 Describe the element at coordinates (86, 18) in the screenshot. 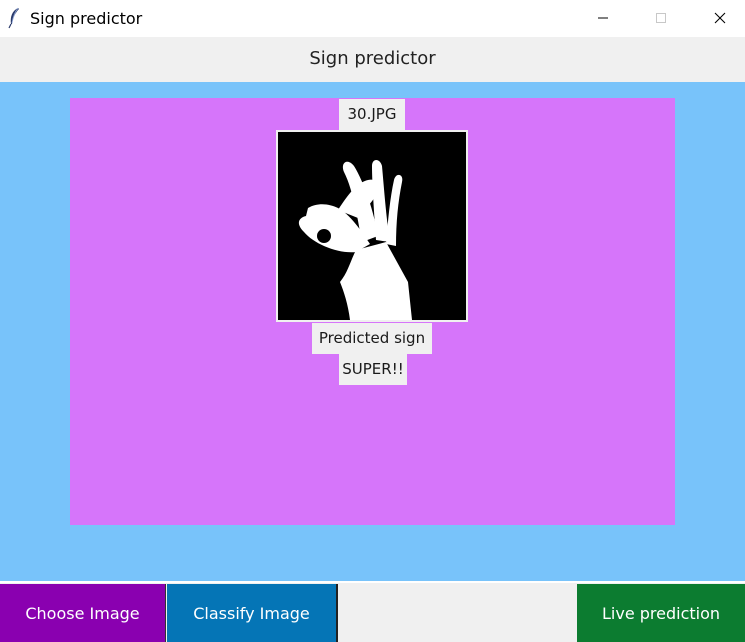

I see `window-title: Sign predictor` at that location.